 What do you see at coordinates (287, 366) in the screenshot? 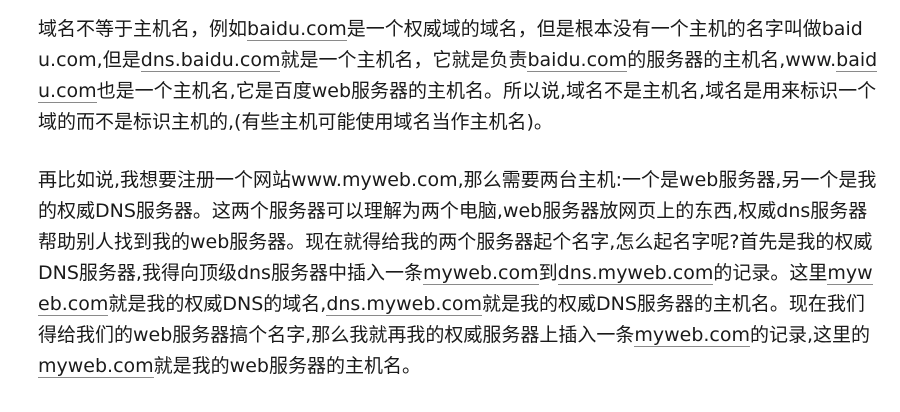
I see `text-segment: 就是我的web服务器的主机名。` at bounding box center [287, 366].